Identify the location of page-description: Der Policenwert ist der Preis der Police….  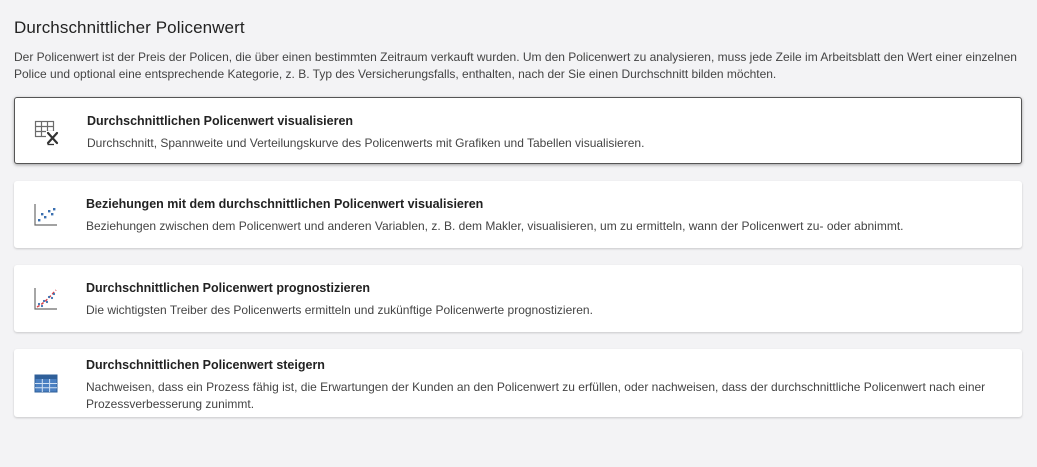
(515, 65).